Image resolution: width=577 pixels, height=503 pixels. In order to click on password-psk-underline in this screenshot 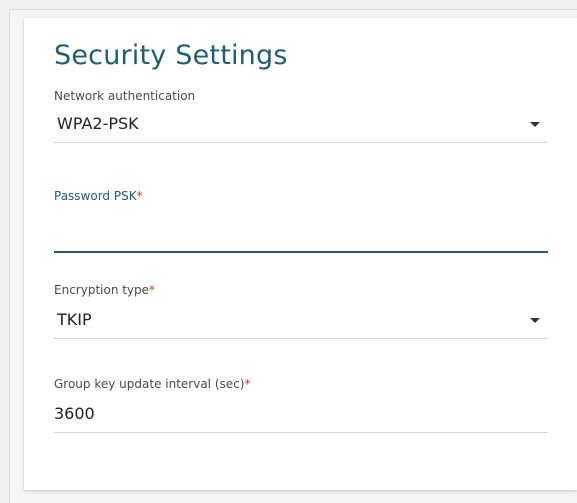, I will do `click(301, 252)`.